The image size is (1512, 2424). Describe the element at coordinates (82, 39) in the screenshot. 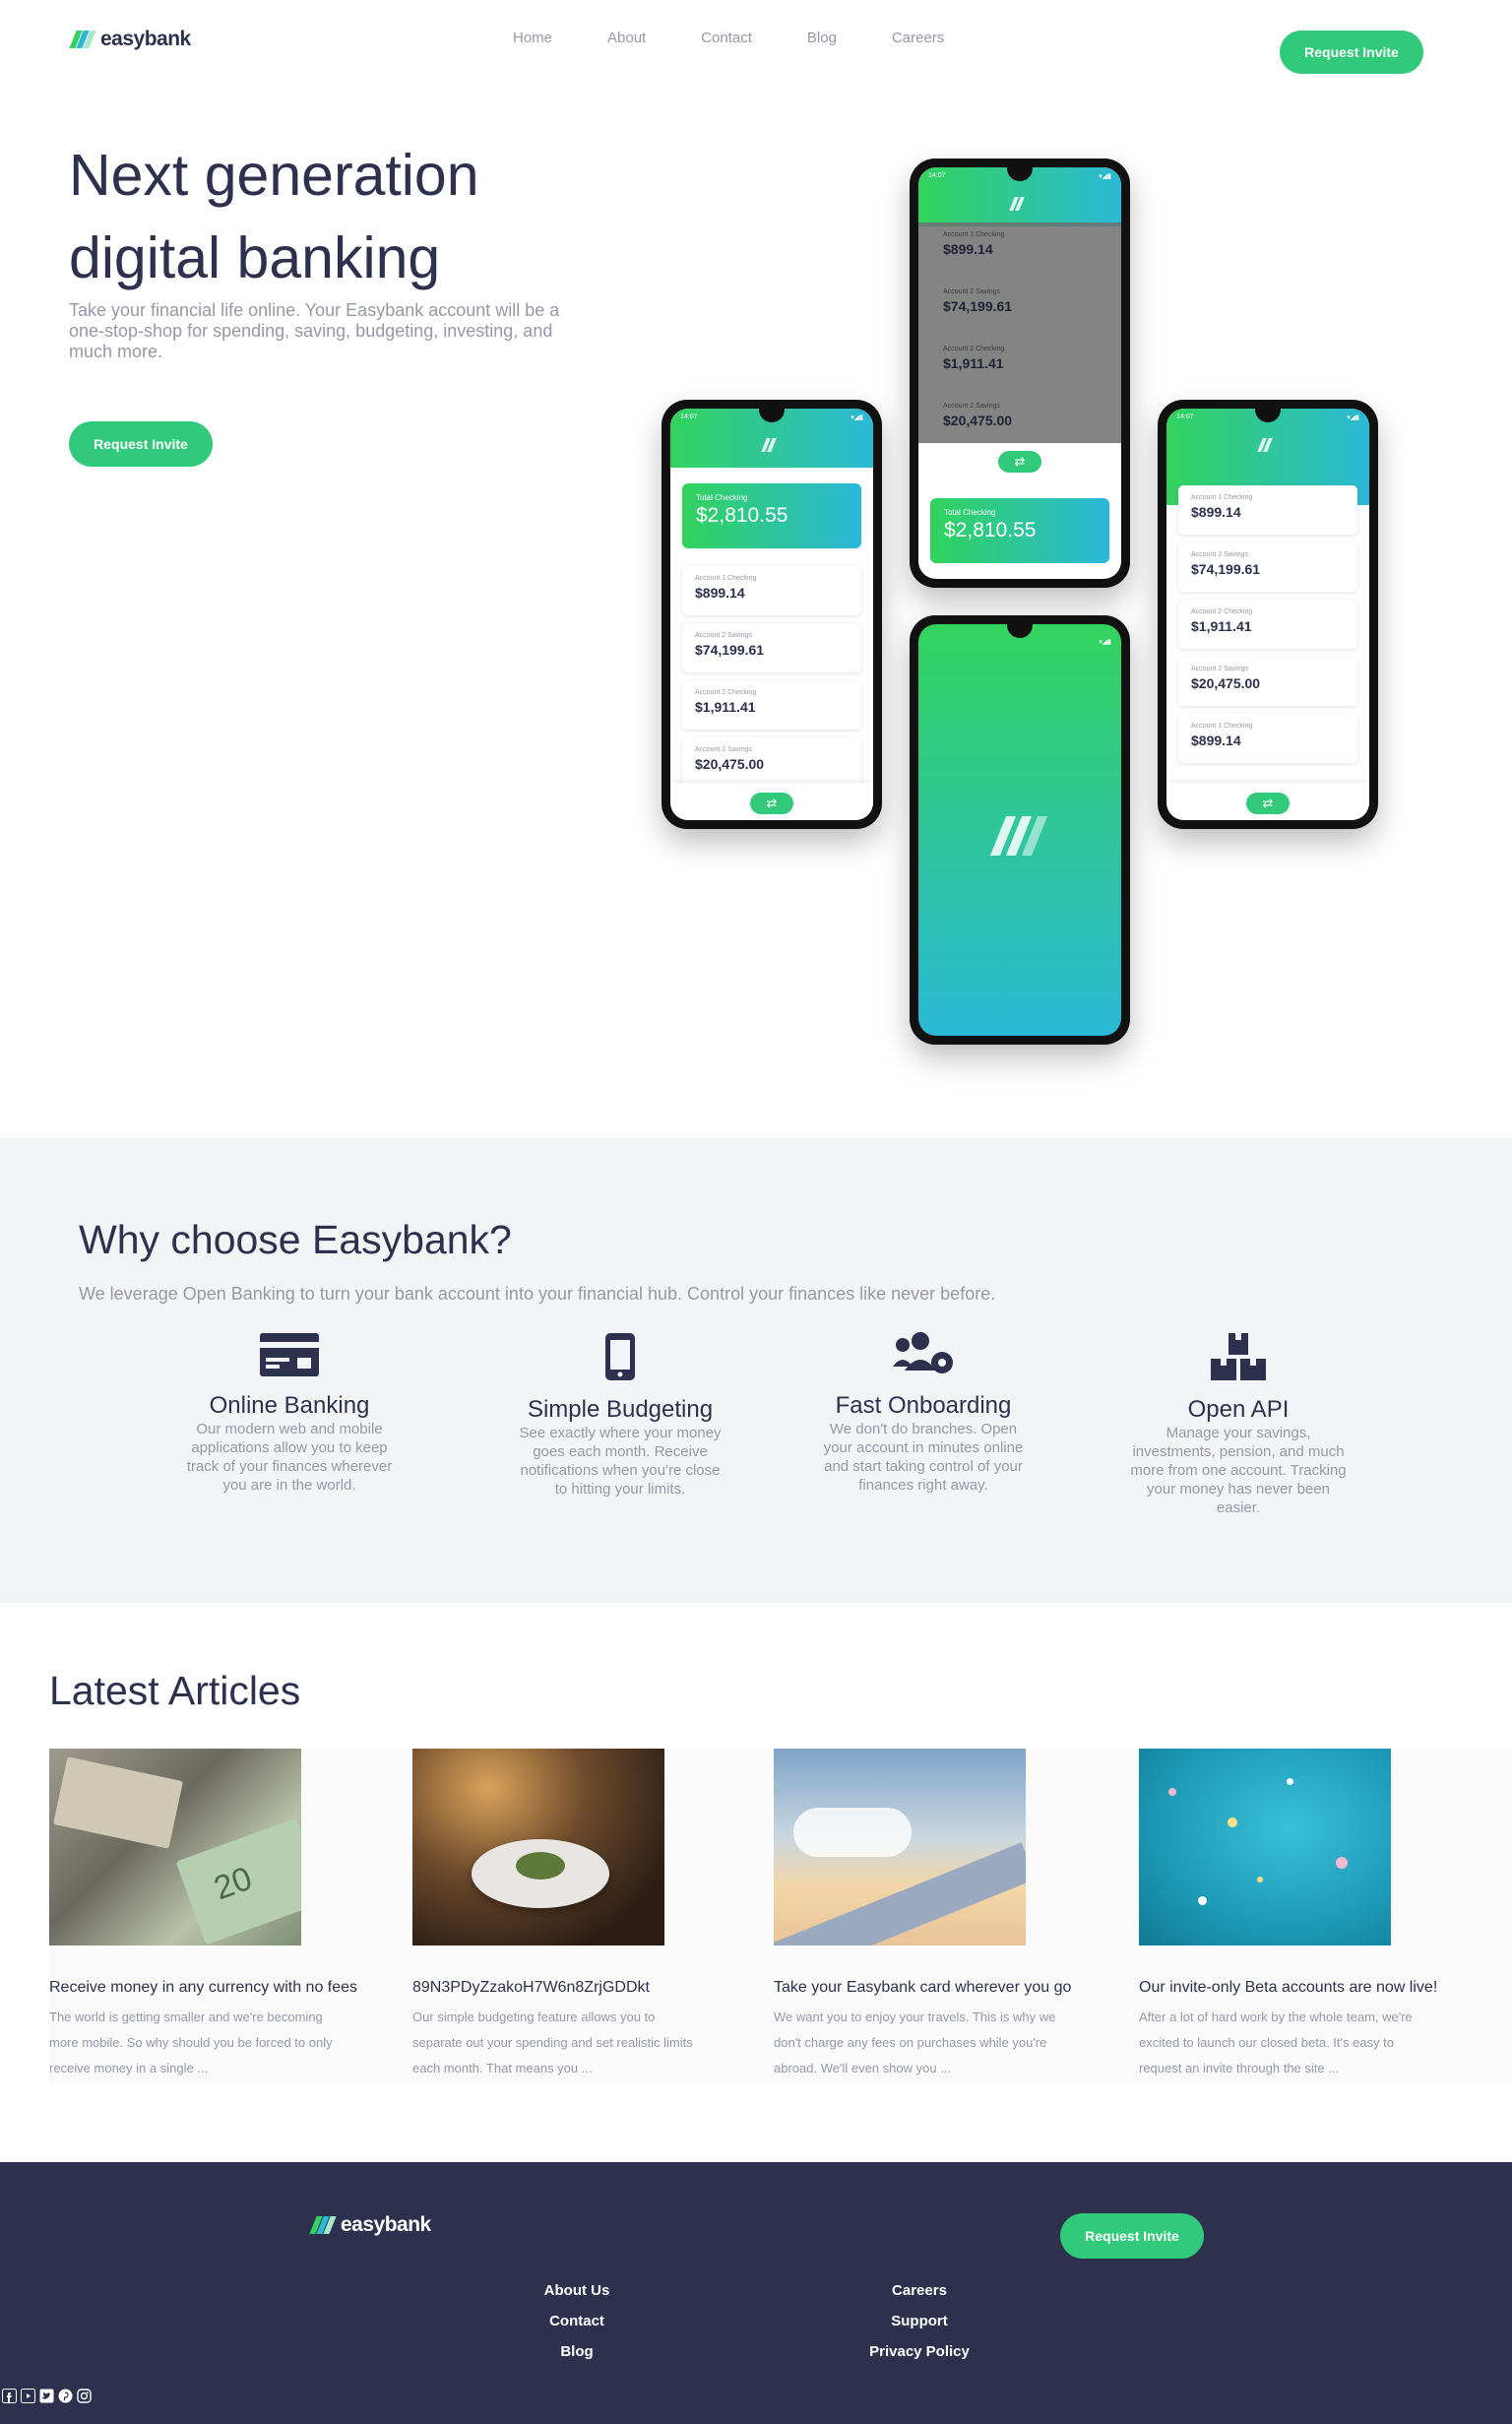

I see `logo-mark-icon` at that location.